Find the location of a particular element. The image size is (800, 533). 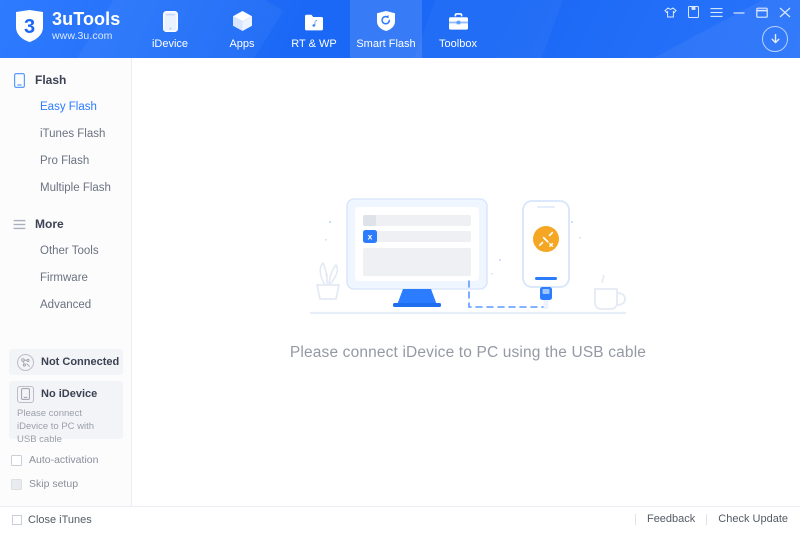

sidebar-item-itunes-flash: iTunes Flash is located at coordinates (65, 134).